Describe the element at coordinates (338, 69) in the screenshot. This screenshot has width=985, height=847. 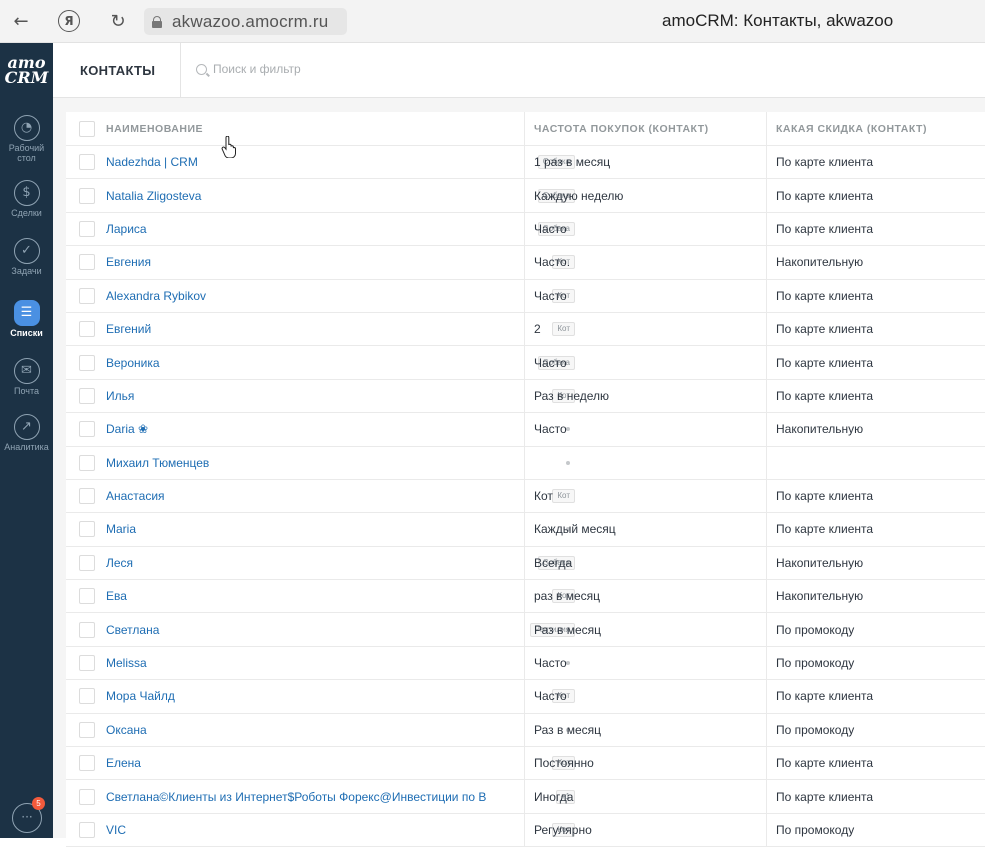
I see `search-input` at that location.